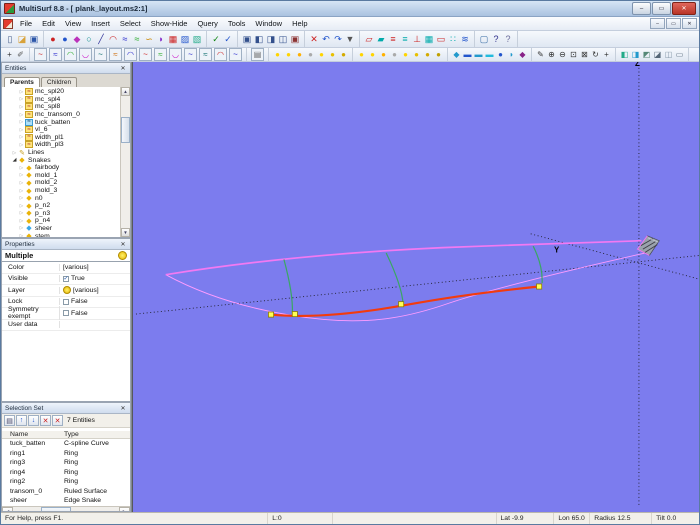  I want to click on helix-curve-icon: ≈, so click(160, 54).